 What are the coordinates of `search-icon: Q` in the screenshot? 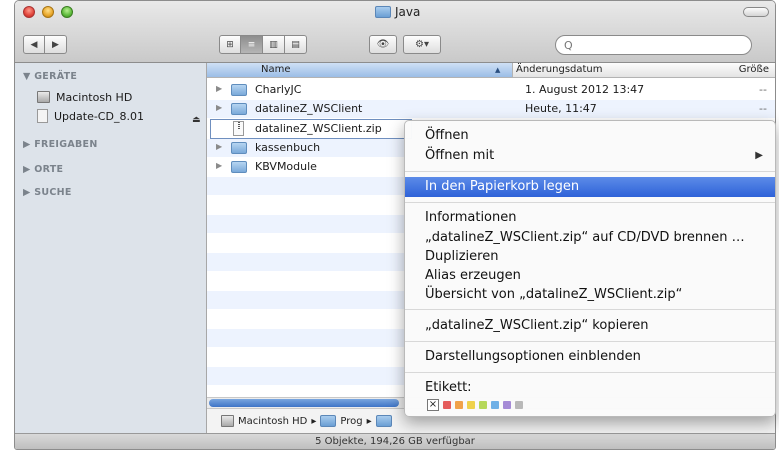 It's located at (568, 45).